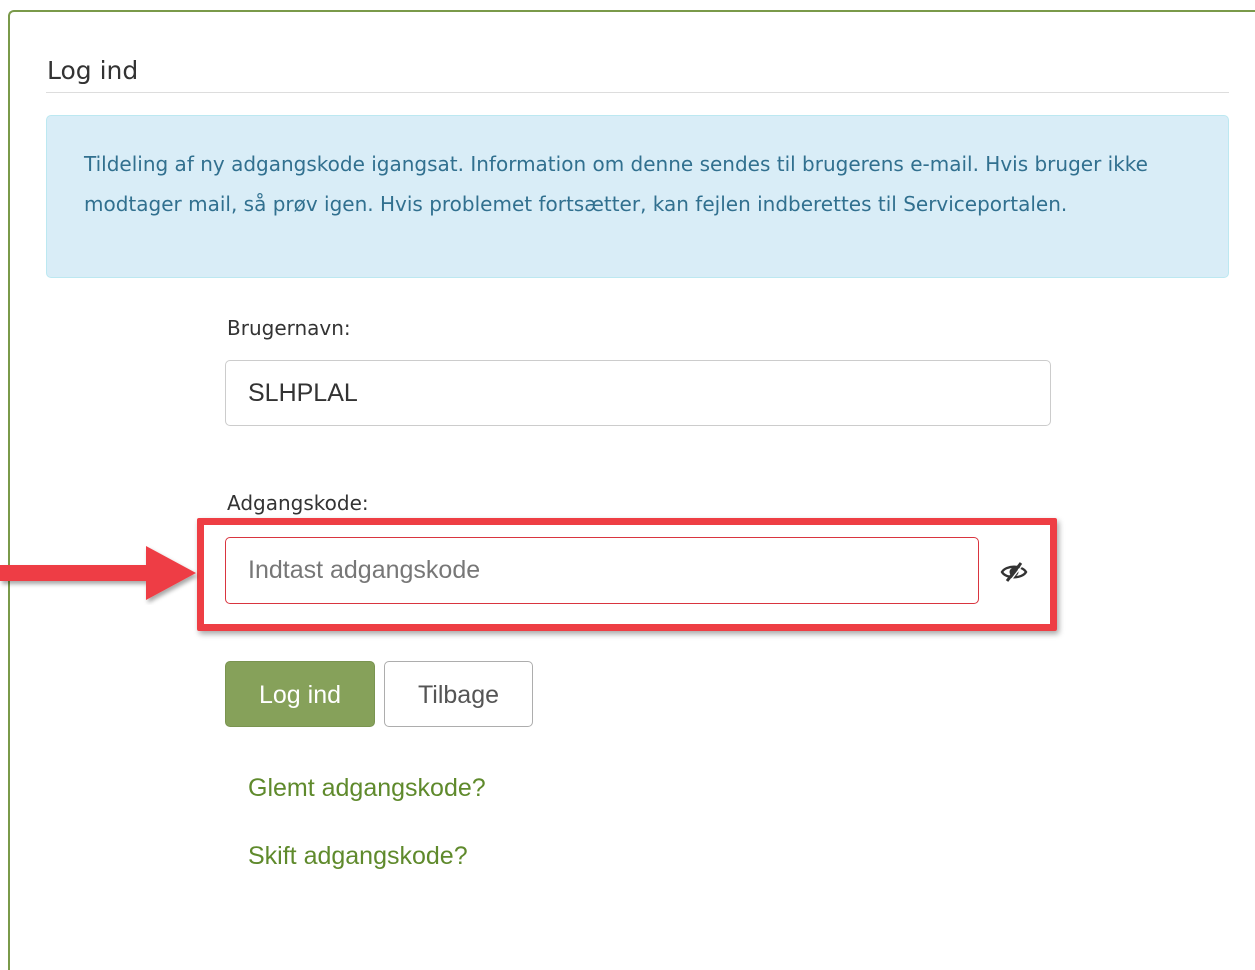  I want to click on panel-title: Log ind, so click(93, 70).